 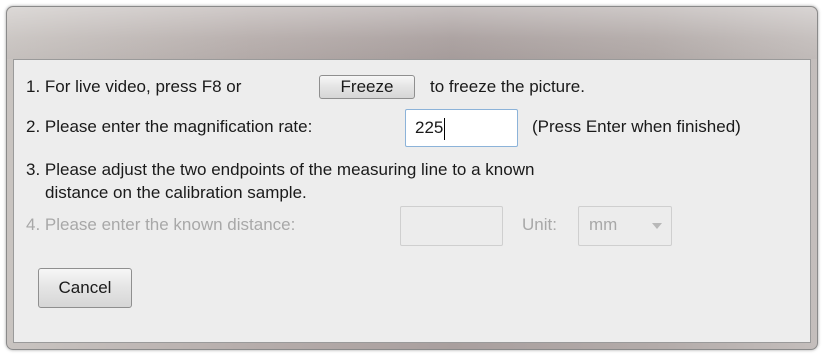 I want to click on magnification-hint: (Press Enter when finished), so click(x=636, y=126).